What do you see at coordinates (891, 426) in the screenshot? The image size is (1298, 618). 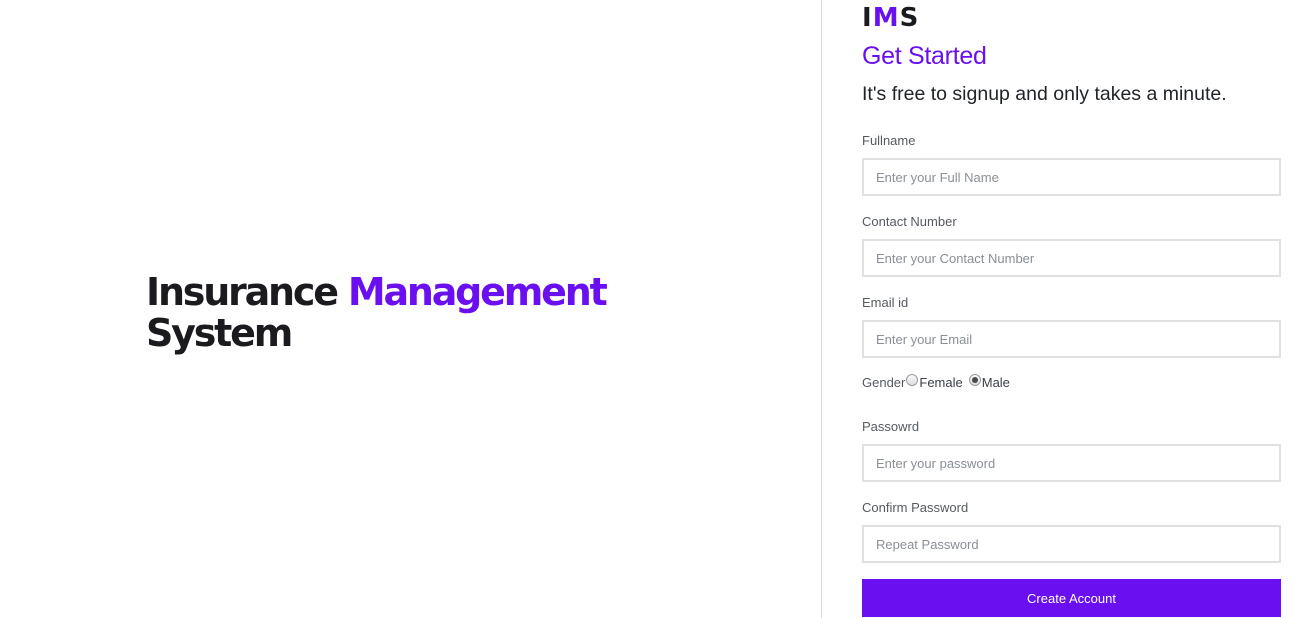 I see `password-label: Passowrd` at bounding box center [891, 426].